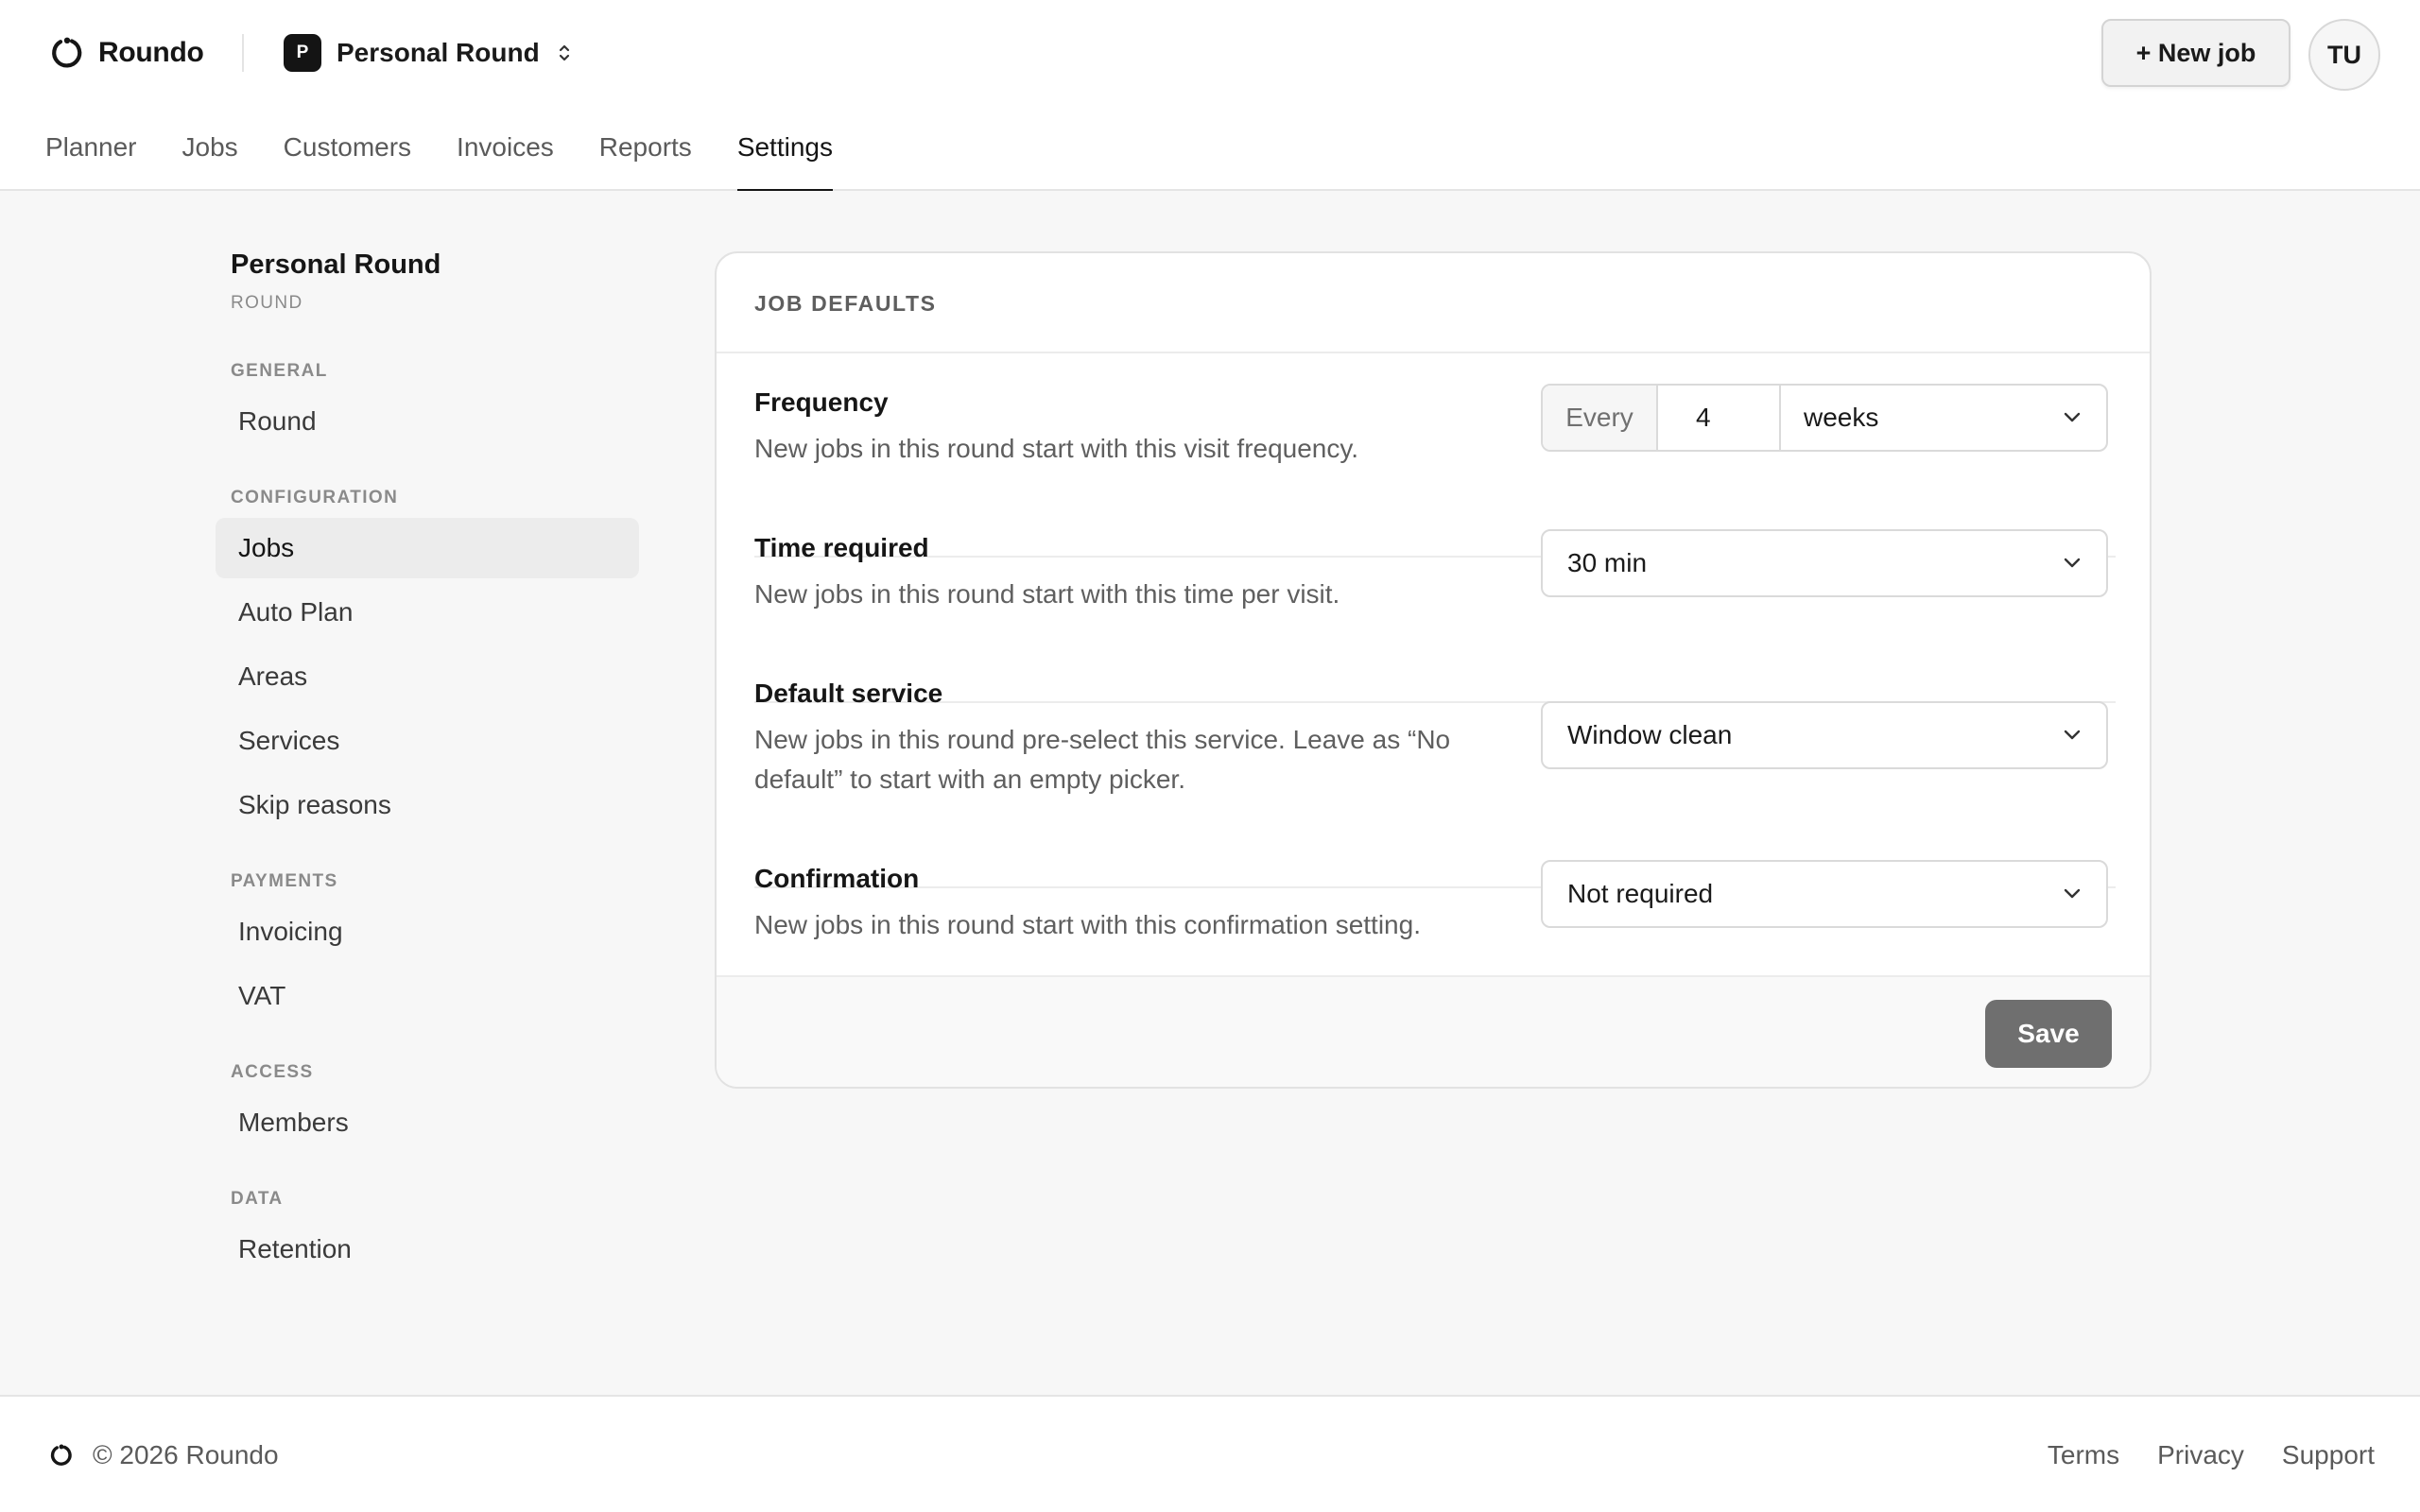 The width and height of the screenshot is (2420, 1512). I want to click on frequency-unit-select: weeks, so click(1943, 418).